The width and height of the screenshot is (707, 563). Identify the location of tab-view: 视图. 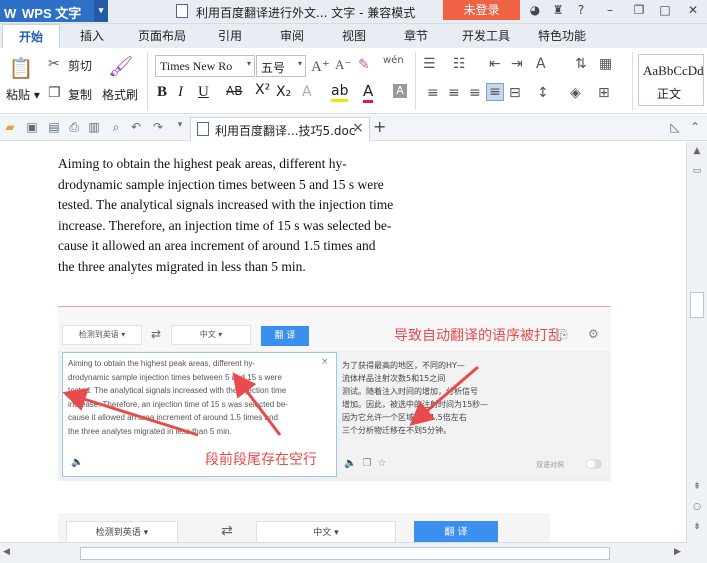
(354, 36).